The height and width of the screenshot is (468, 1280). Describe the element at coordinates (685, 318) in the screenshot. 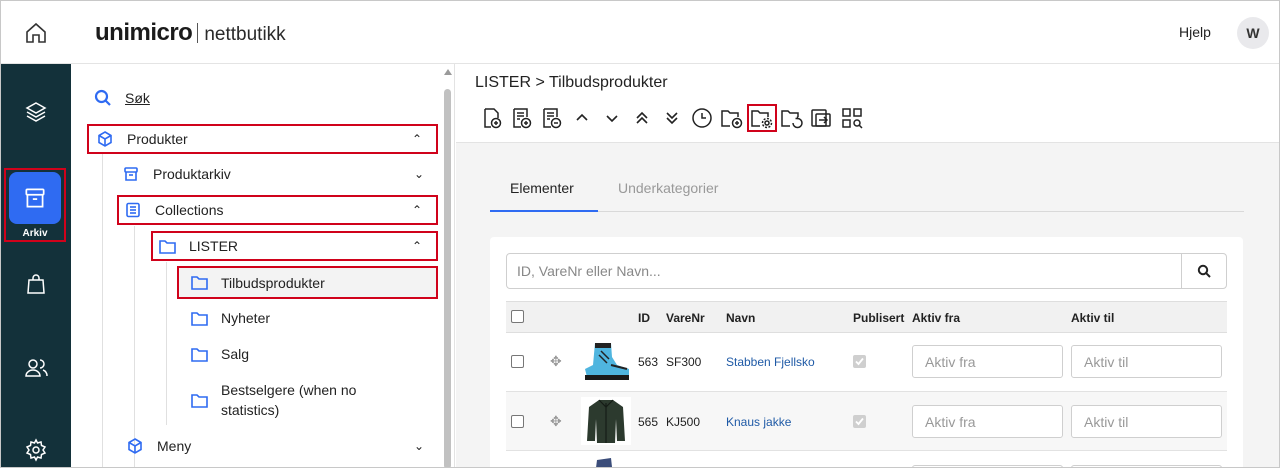

I see `column-header-varenr: VareNr` at that location.